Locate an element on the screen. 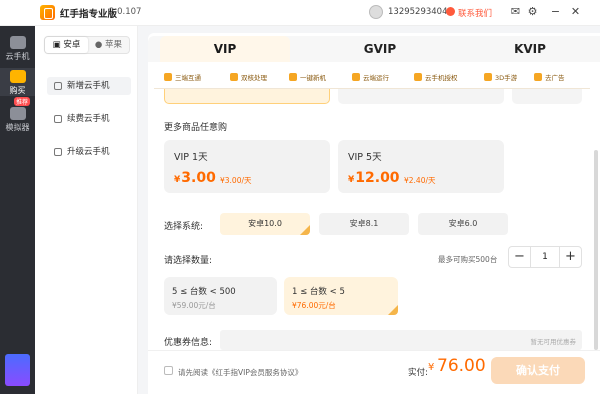  system-option-android81: 安卓8.1 is located at coordinates (364, 224).